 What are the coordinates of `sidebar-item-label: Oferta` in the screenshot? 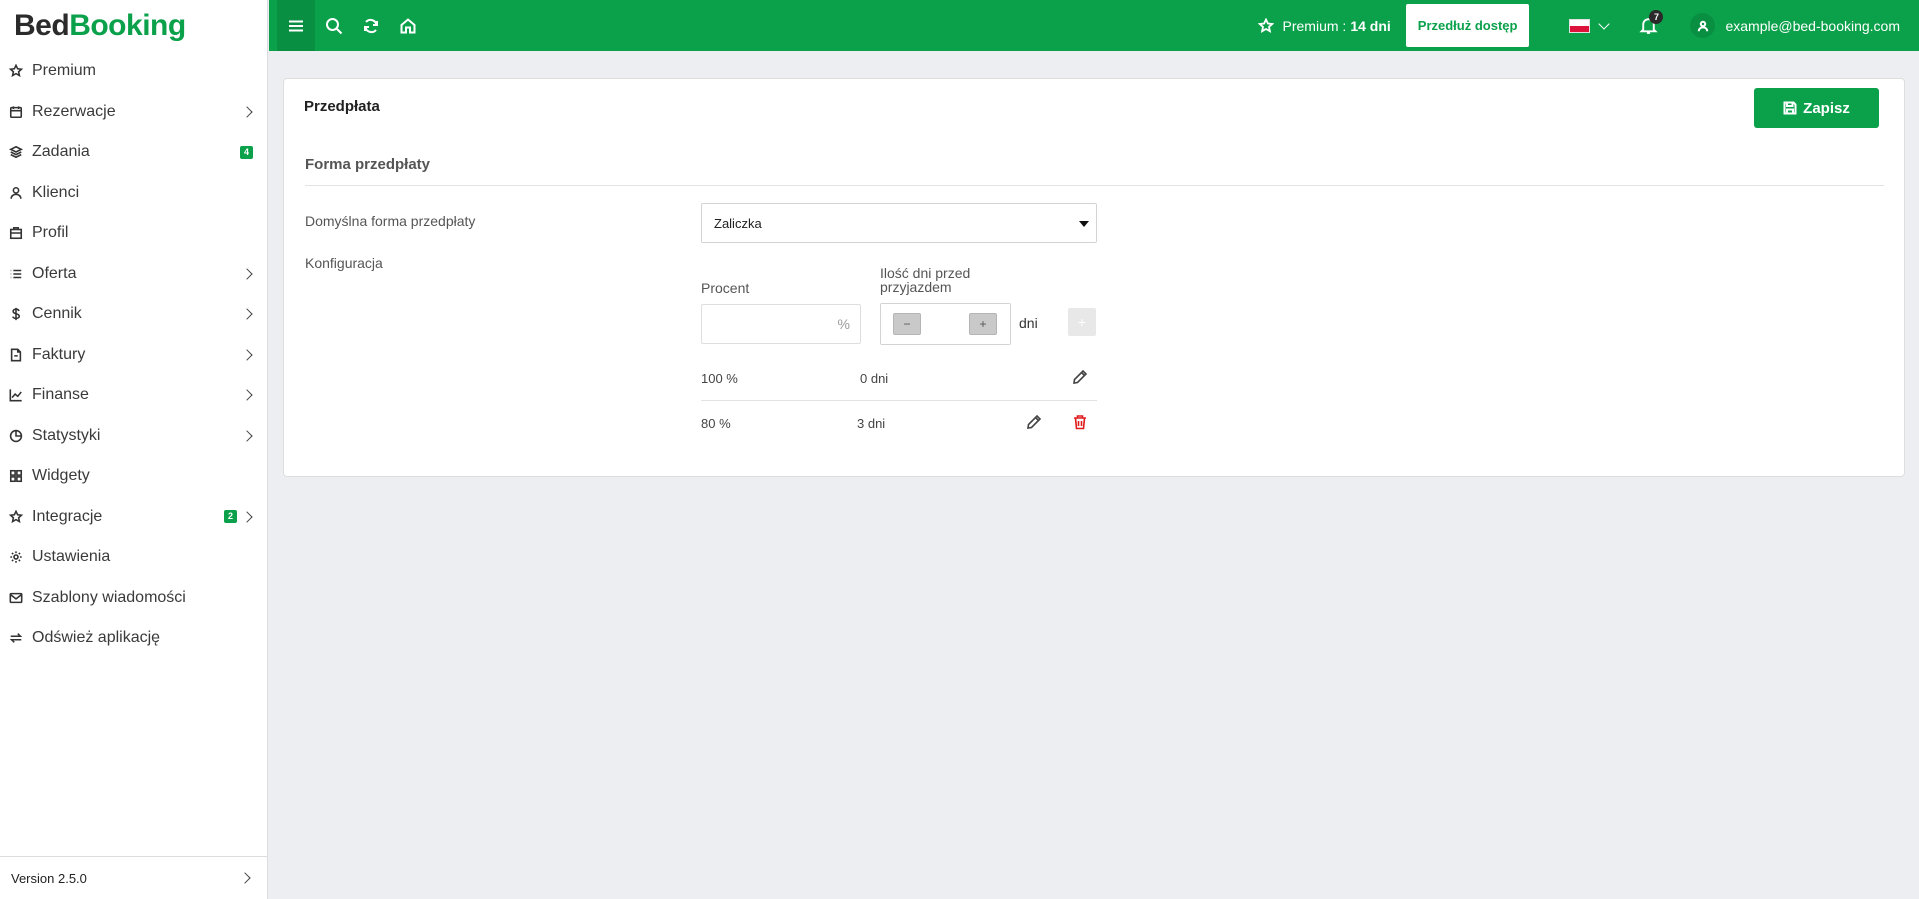 It's located at (54, 273).